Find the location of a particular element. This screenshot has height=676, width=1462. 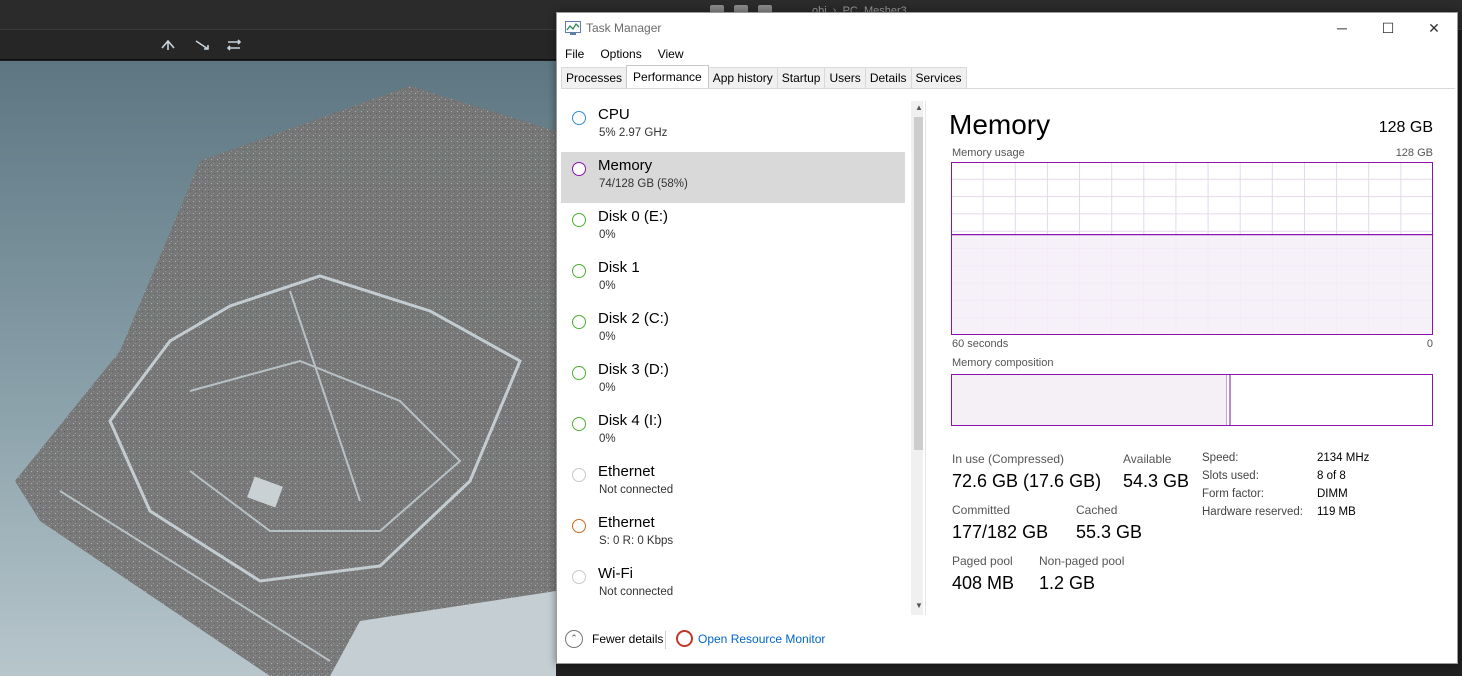

tab-processes: Processes is located at coordinates (594, 77).